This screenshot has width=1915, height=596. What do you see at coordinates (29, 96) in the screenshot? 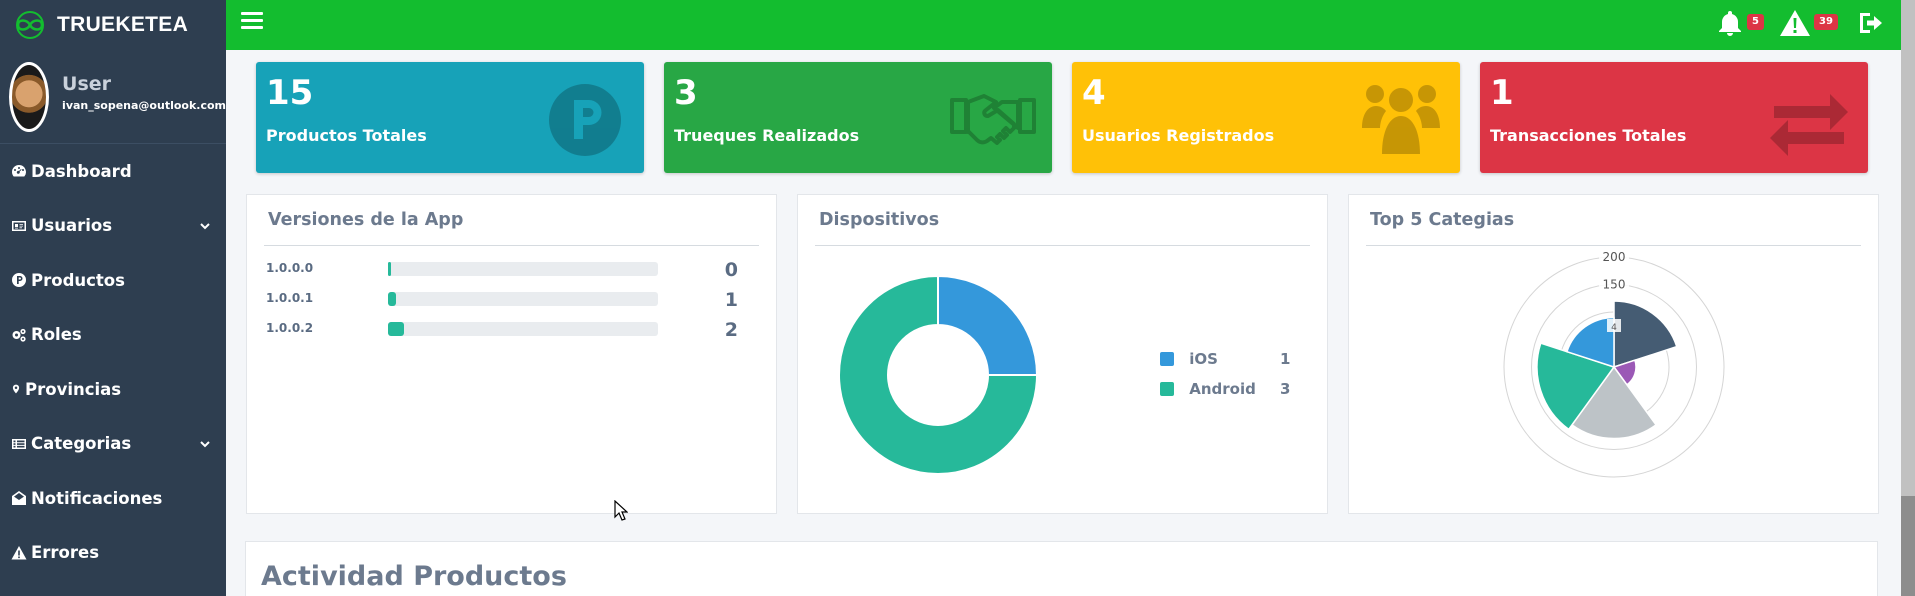
I see `avatar` at bounding box center [29, 96].